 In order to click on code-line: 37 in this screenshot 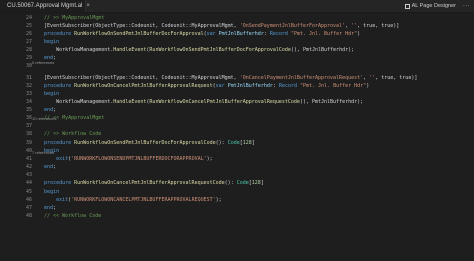, I will do `click(237, 126)`.